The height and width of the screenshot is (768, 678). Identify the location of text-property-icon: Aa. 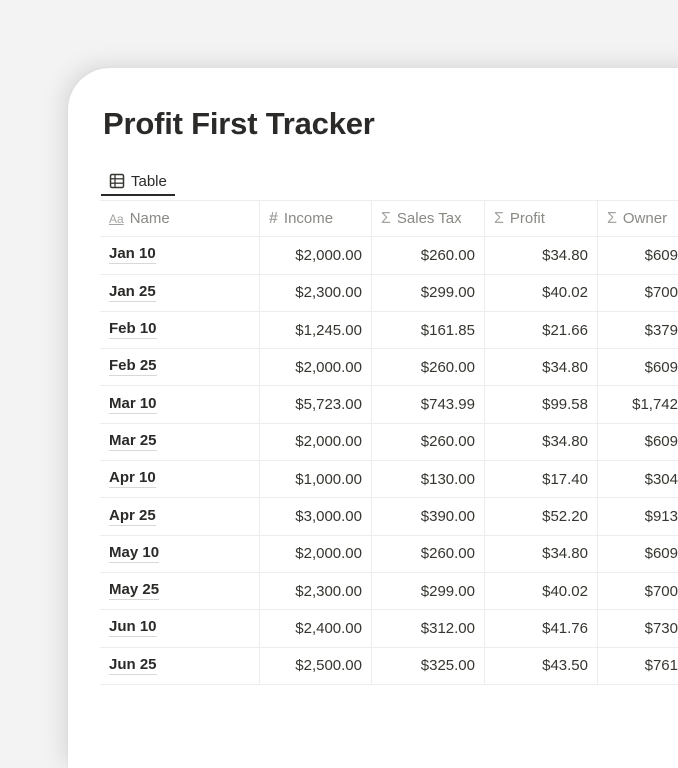
(116, 218).